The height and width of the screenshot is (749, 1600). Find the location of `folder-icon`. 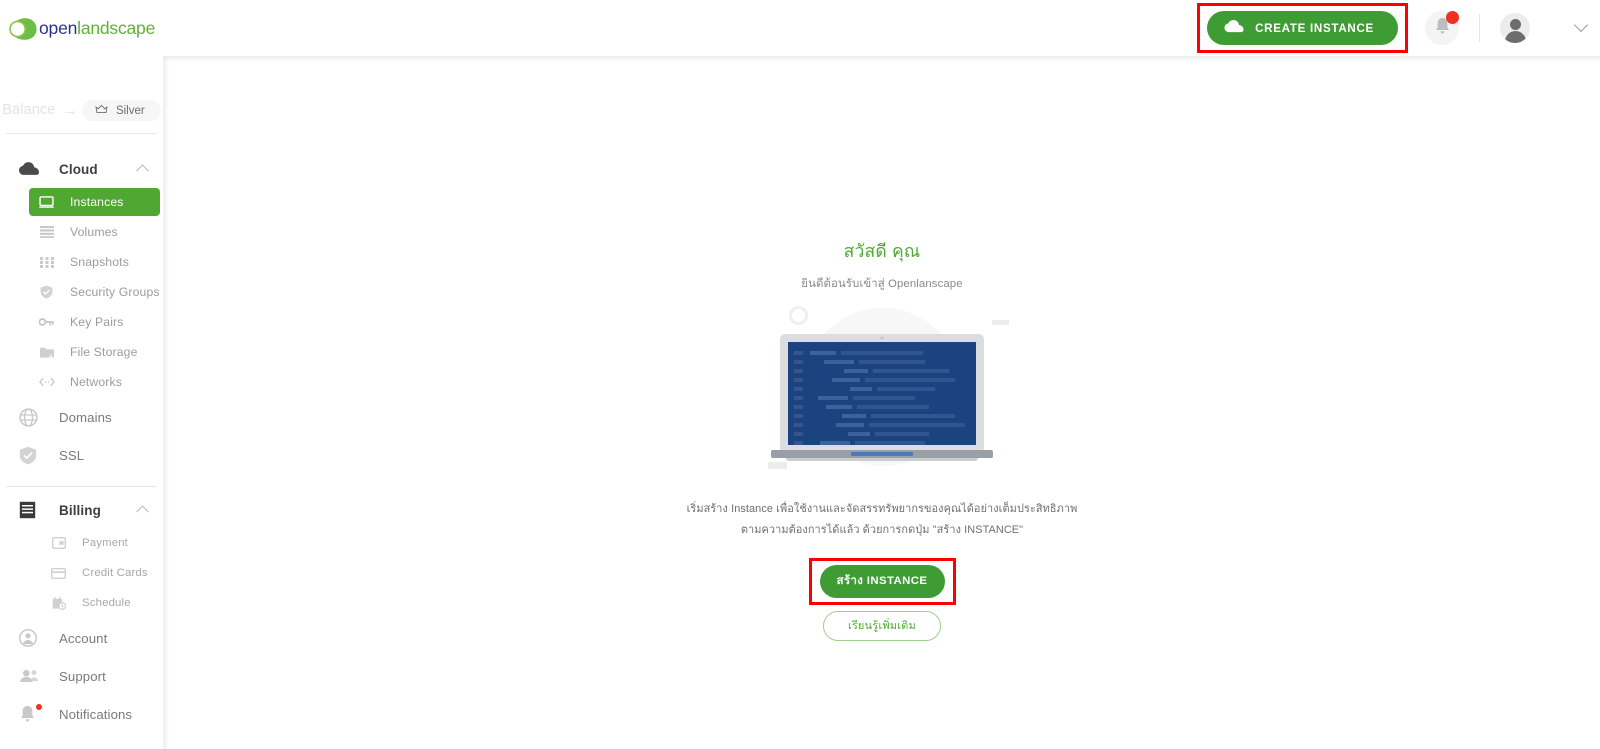

folder-icon is located at coordinates (46, 352).